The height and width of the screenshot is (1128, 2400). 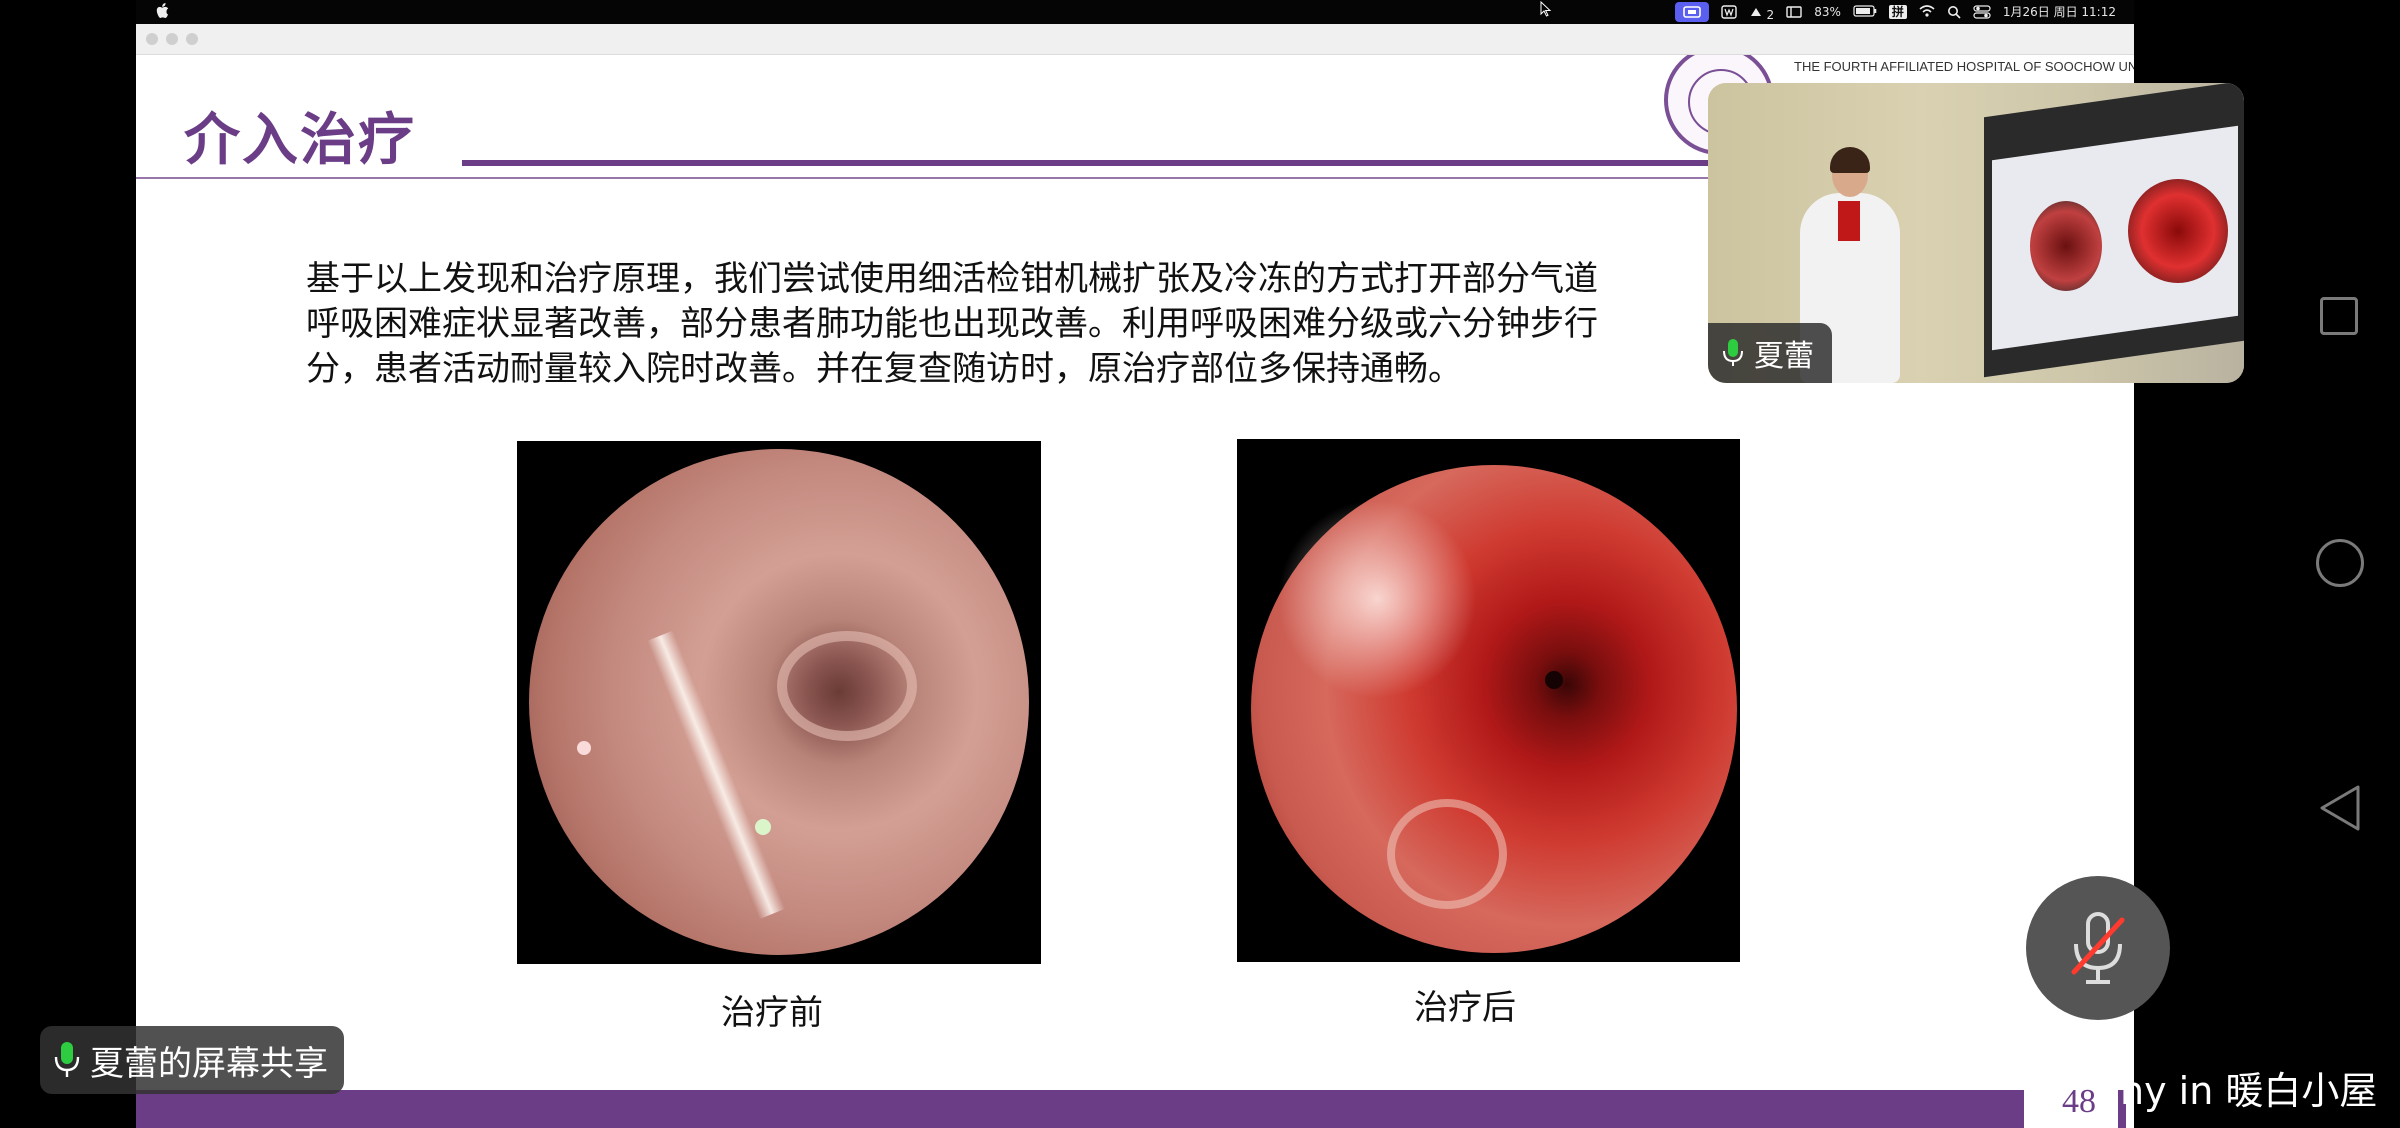 What do you see at coordinates (1137, 163) in the screenshot?
I see `title-underline` at bounding box center [1137, 163].